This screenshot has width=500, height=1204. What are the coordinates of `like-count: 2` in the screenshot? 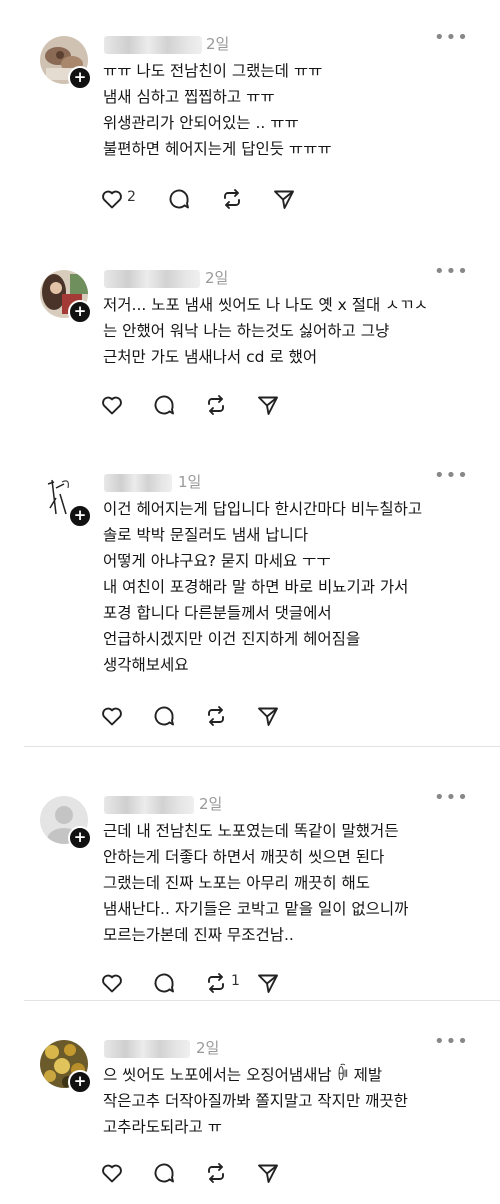 It's located at (131, 197).